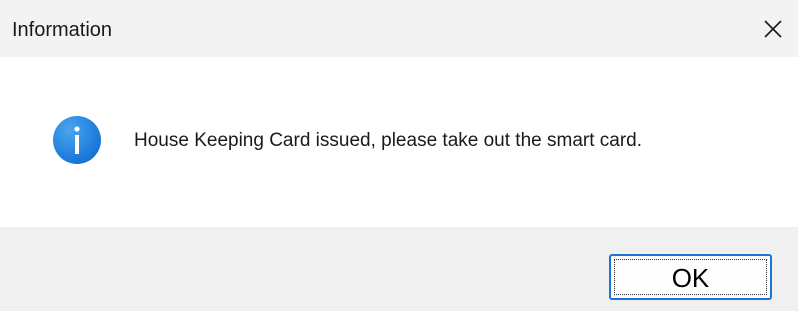 This screenshot has width=798, height=311. I want to click on dialog-title: Information, so click(62, 30).